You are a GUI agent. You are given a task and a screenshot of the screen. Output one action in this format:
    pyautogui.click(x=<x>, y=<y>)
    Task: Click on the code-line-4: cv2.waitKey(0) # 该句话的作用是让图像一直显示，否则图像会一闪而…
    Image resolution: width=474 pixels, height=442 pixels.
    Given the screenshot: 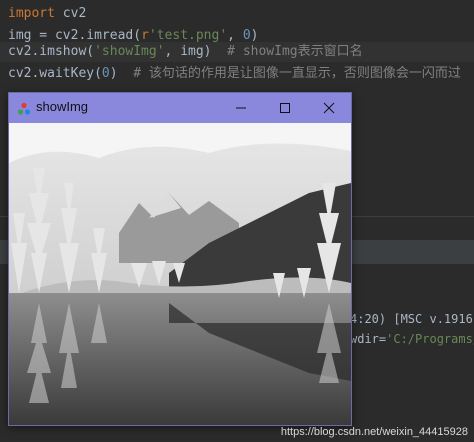 What is the action you would take?
    pyautogui.click(x=234, y=74)
    